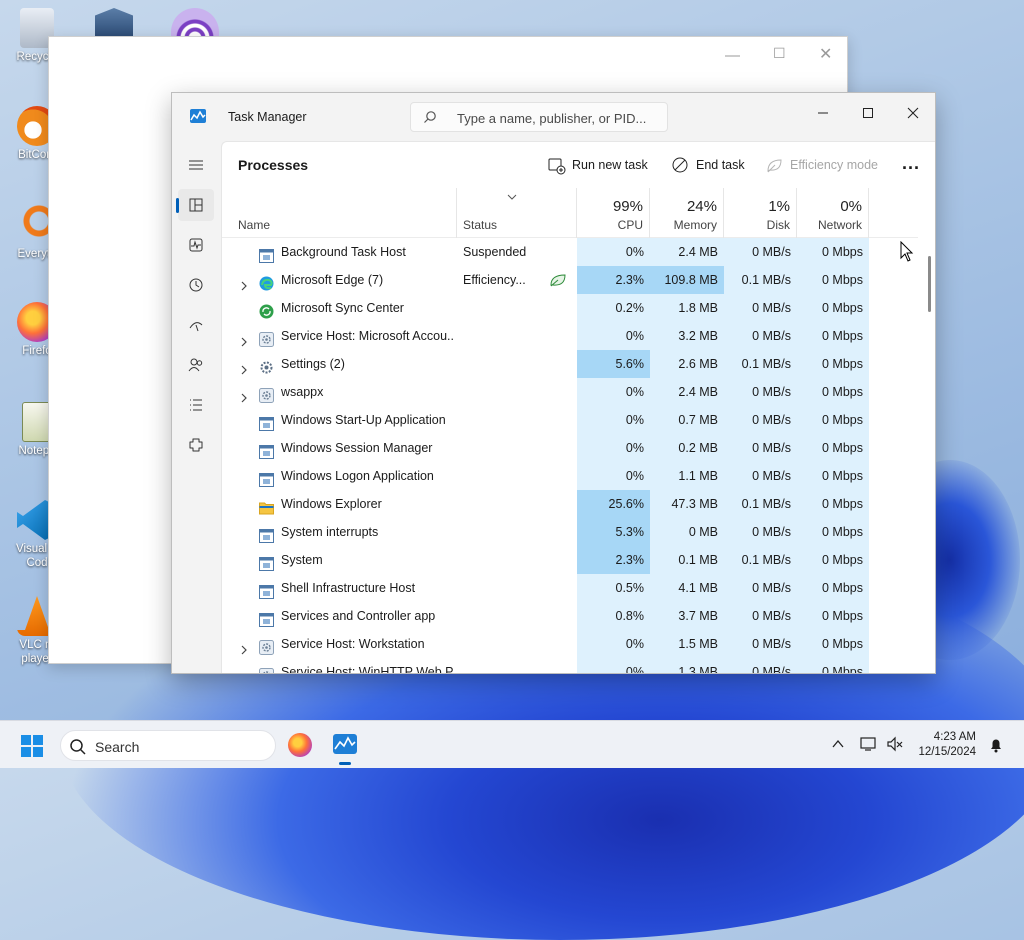  I want to click on minimize-button, so click(823, 114).